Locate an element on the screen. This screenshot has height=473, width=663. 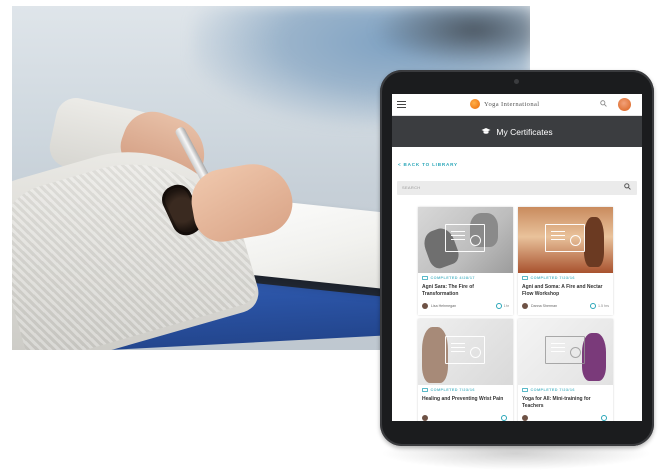
search-icon is located at coordinates (603, 104).